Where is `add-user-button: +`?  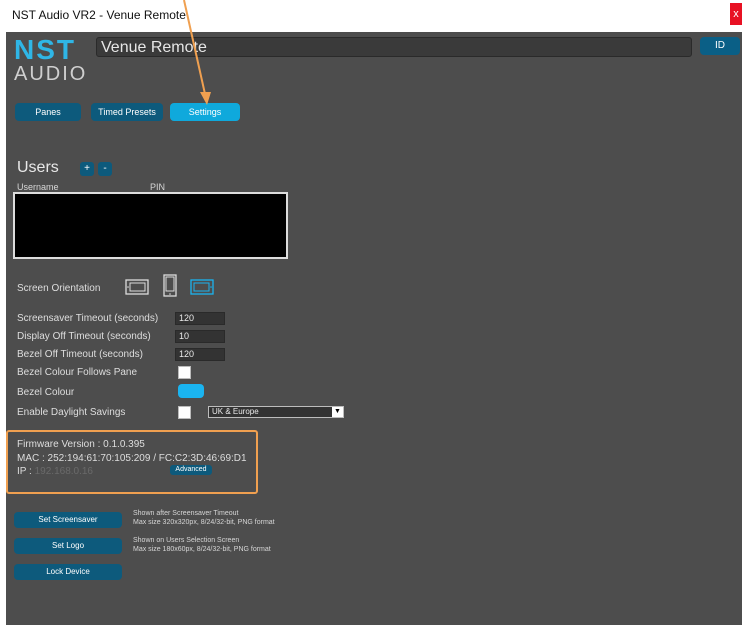
add-user-button: + is located at coordinates (87, 169).